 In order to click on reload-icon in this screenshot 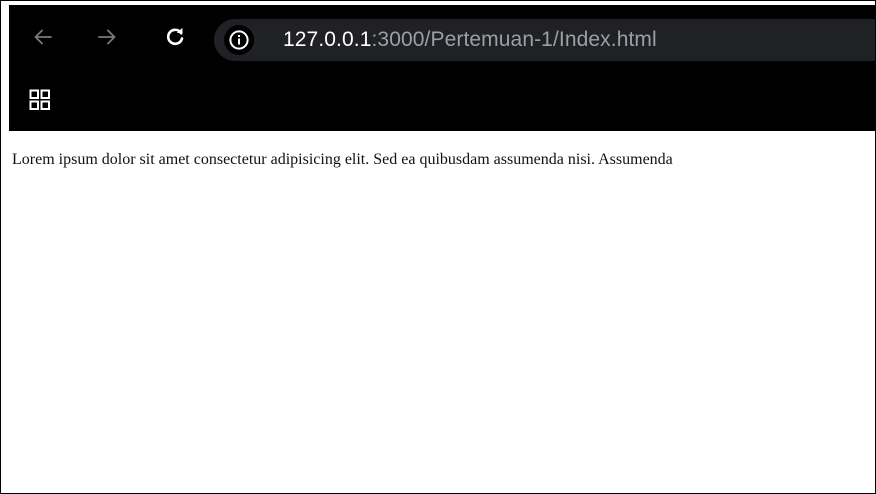, I will do `click(175, 36)`.